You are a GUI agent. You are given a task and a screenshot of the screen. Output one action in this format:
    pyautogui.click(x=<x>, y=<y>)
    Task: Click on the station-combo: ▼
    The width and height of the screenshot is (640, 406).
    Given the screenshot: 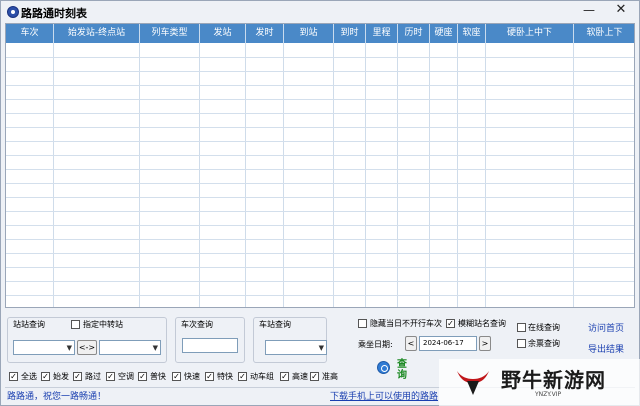 What is the action you would take?
    pyautogui.click(x=296, y=347)
    